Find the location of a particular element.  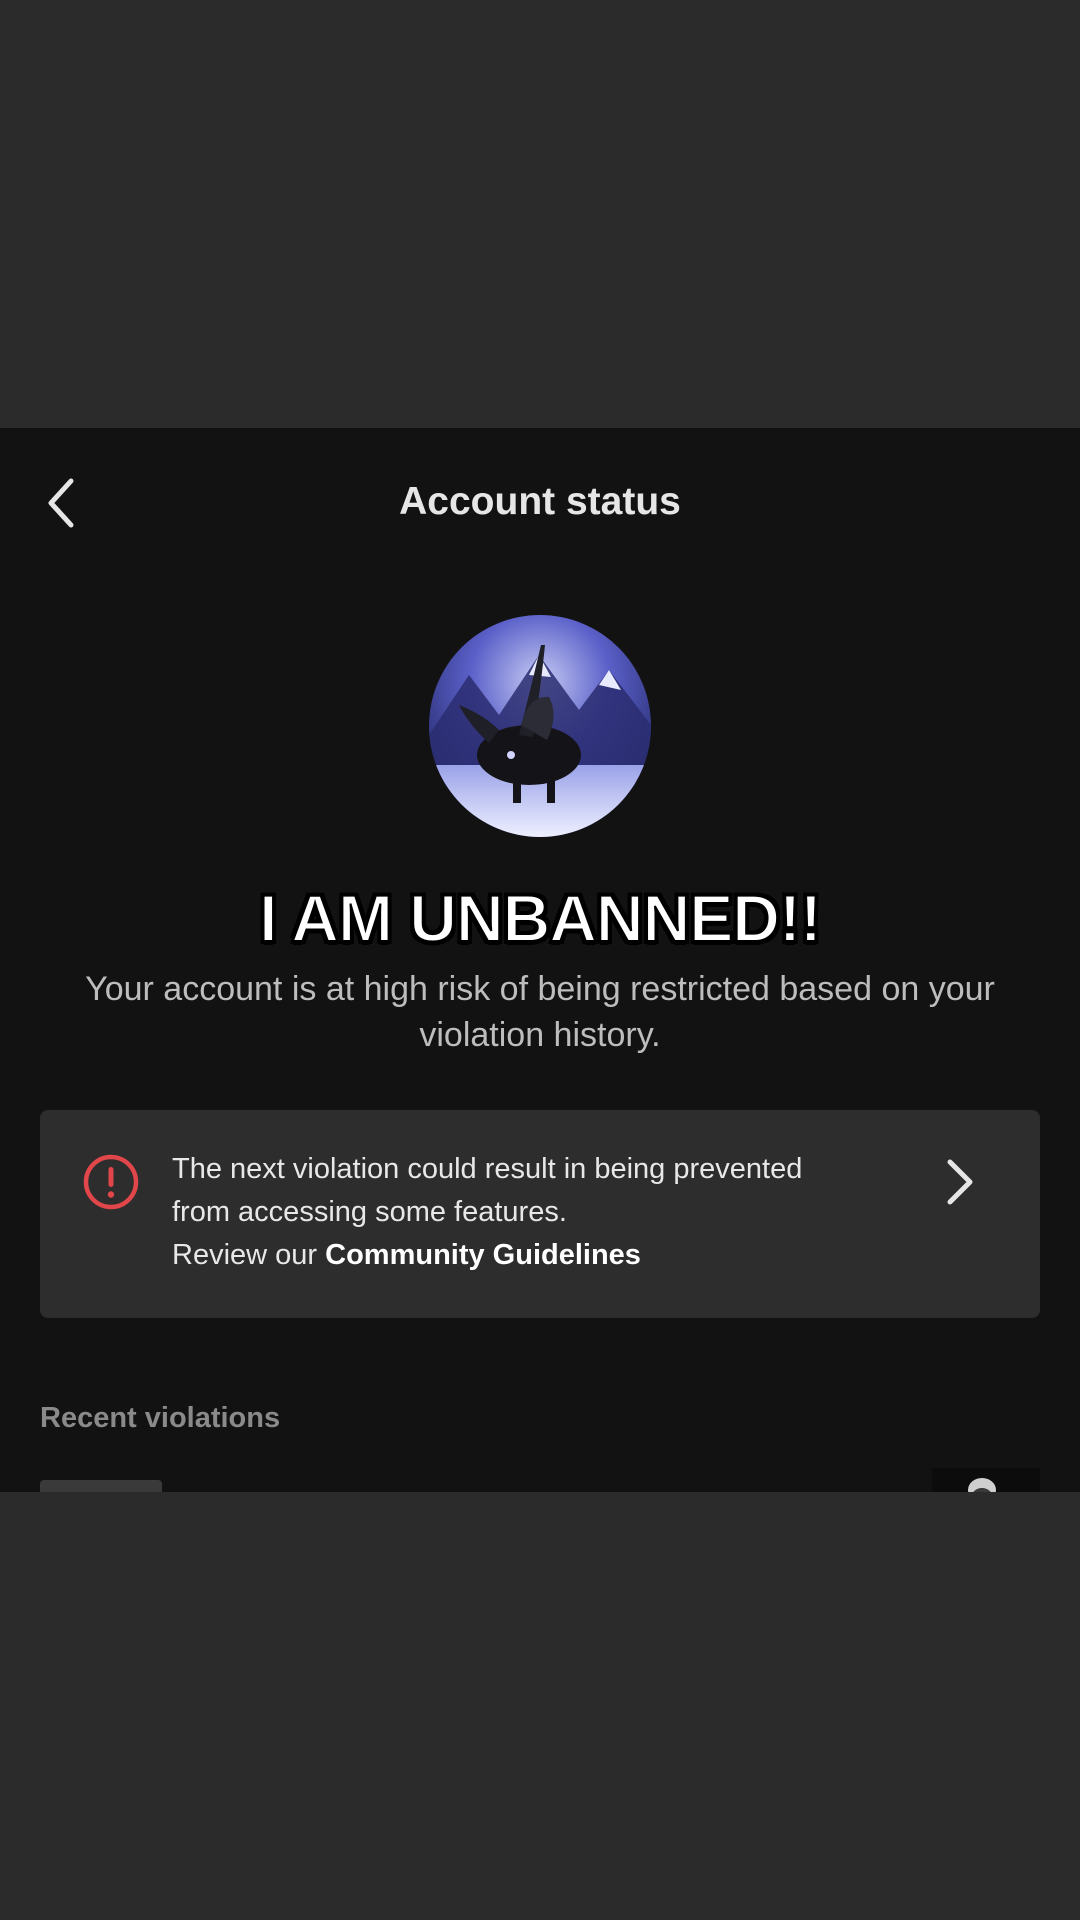

avatar is located at coordinates (540, 726).